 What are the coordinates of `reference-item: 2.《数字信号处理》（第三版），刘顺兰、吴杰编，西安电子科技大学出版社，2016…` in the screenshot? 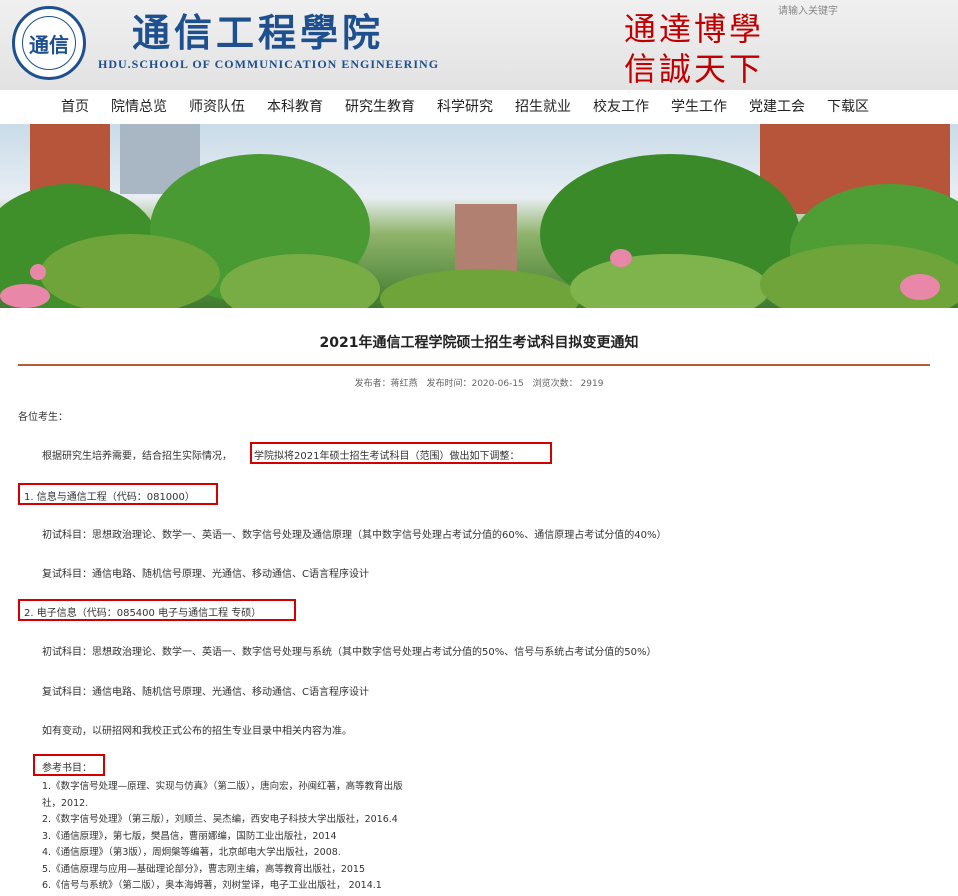 It's located at (220, 819).